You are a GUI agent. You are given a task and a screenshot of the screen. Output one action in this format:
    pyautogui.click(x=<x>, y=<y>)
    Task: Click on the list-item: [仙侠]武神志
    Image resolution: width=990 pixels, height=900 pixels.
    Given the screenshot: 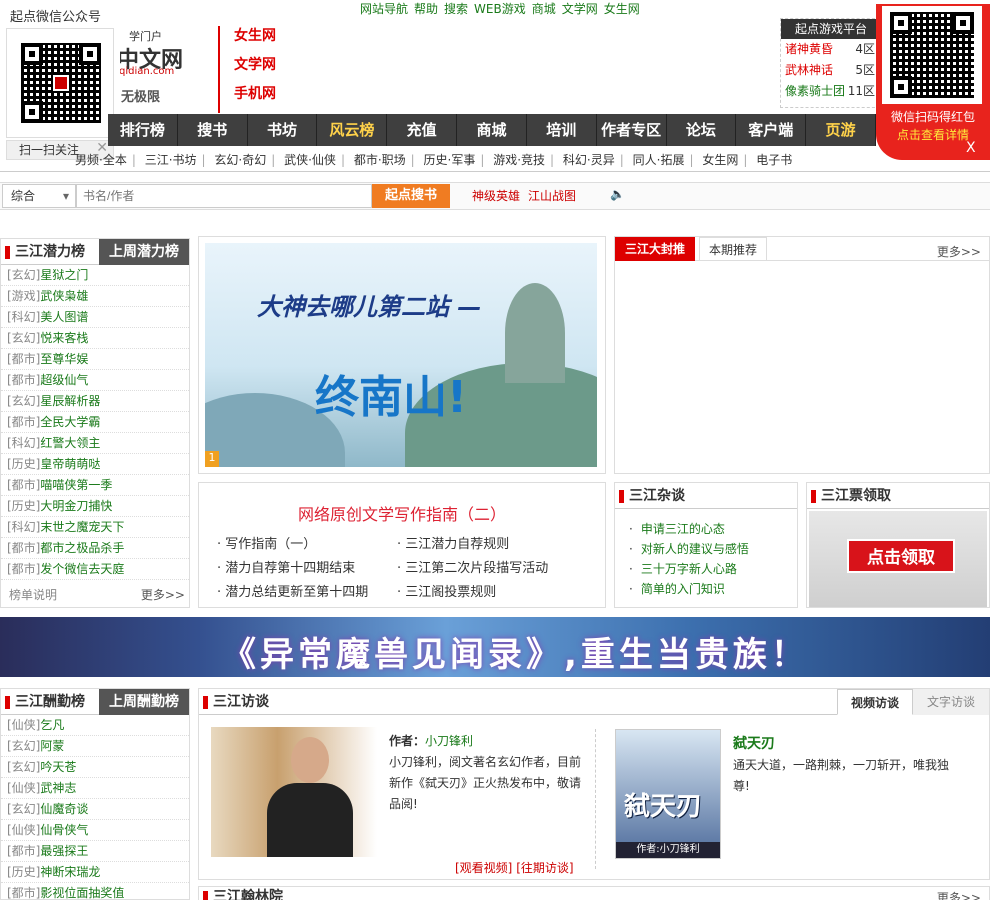 What is the action you would take?
    pyautogui.click(x=95, y=788)
    